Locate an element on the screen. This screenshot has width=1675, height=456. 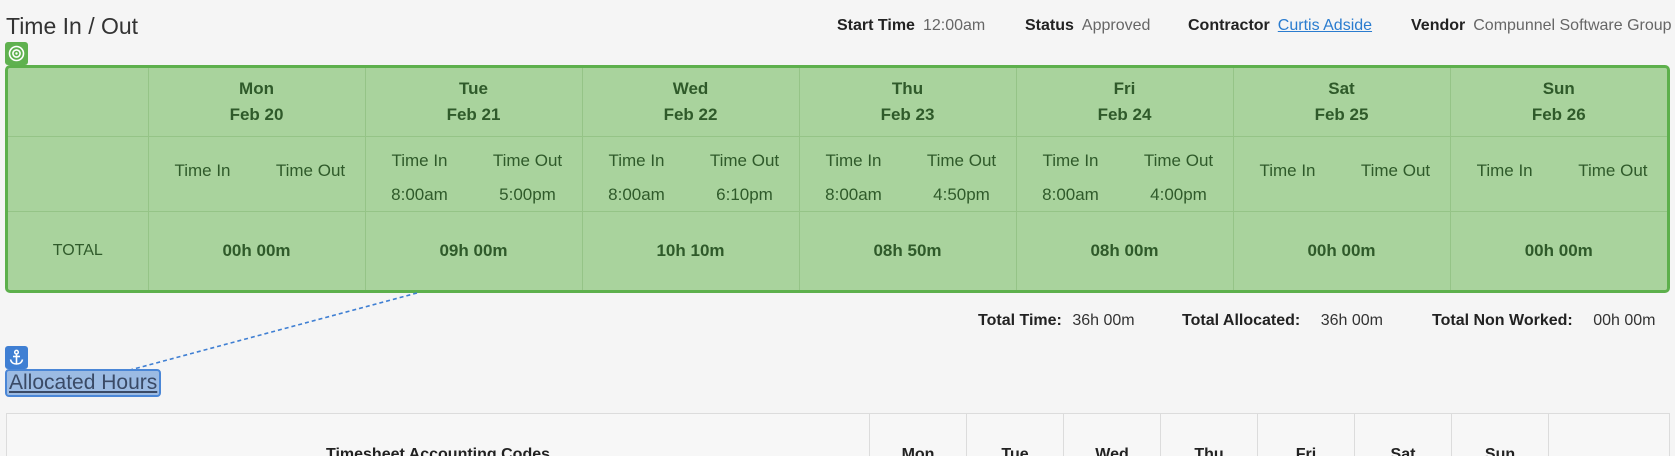
total-fri: 08h 00m is located at coordinates (1125, 250).